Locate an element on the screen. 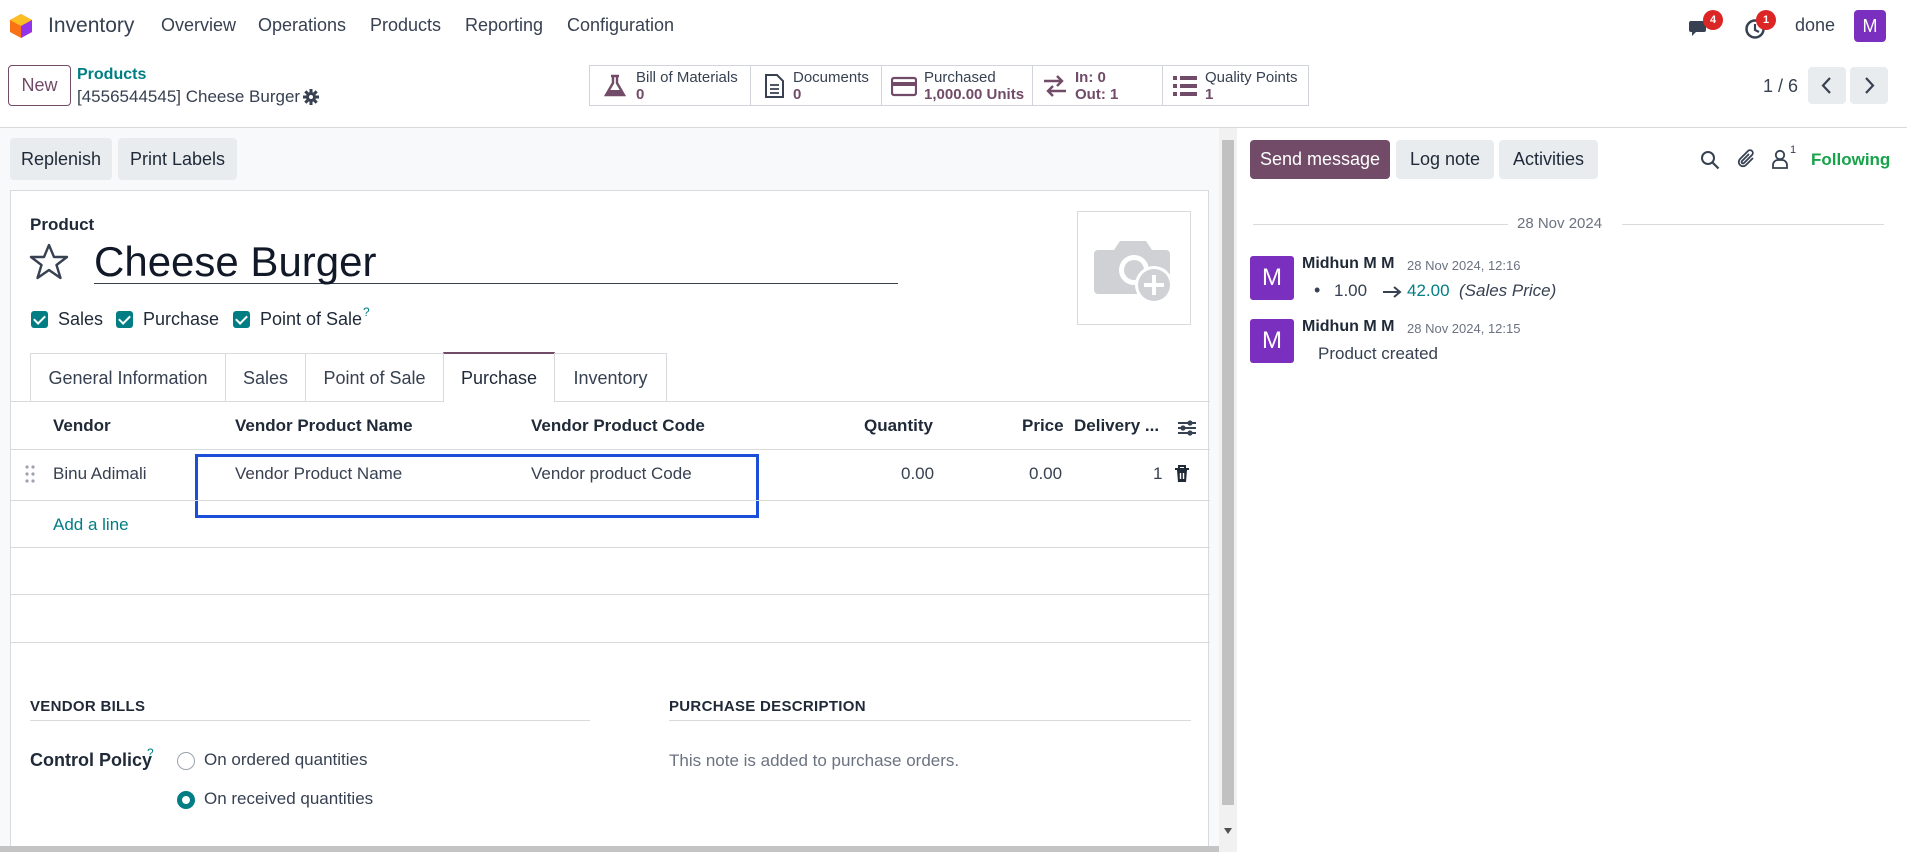 The height and width of the screenshot is (852, 1907). tracking-new-value: 42.00 is located at coordinates (1428, 290).